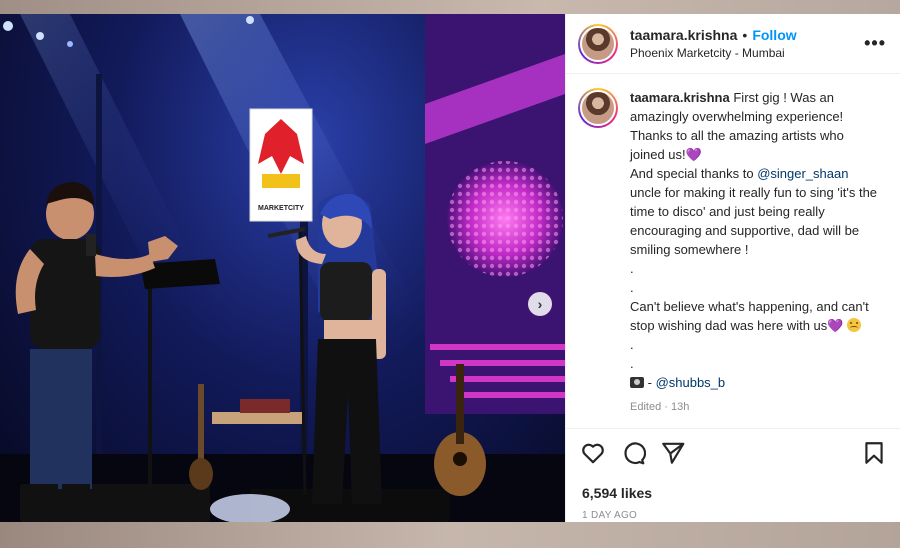 This screenshot has width=900, height=548. I want to click on chevron-right-icon: ›, so click(540, 304).